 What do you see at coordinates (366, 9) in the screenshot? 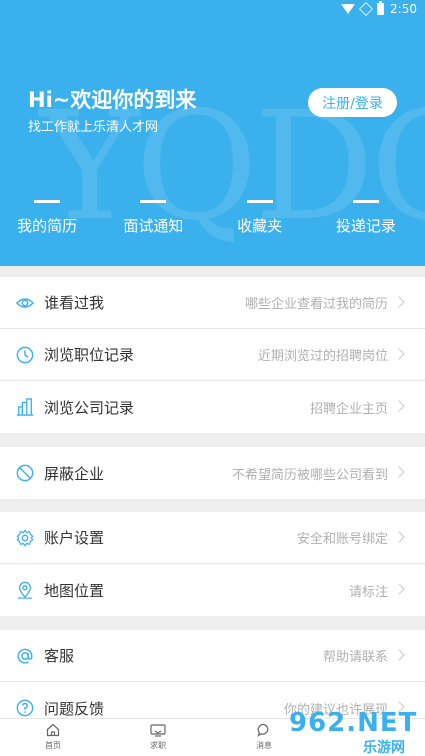
I see `no-signal-icon` at bounding box center [366, 9].